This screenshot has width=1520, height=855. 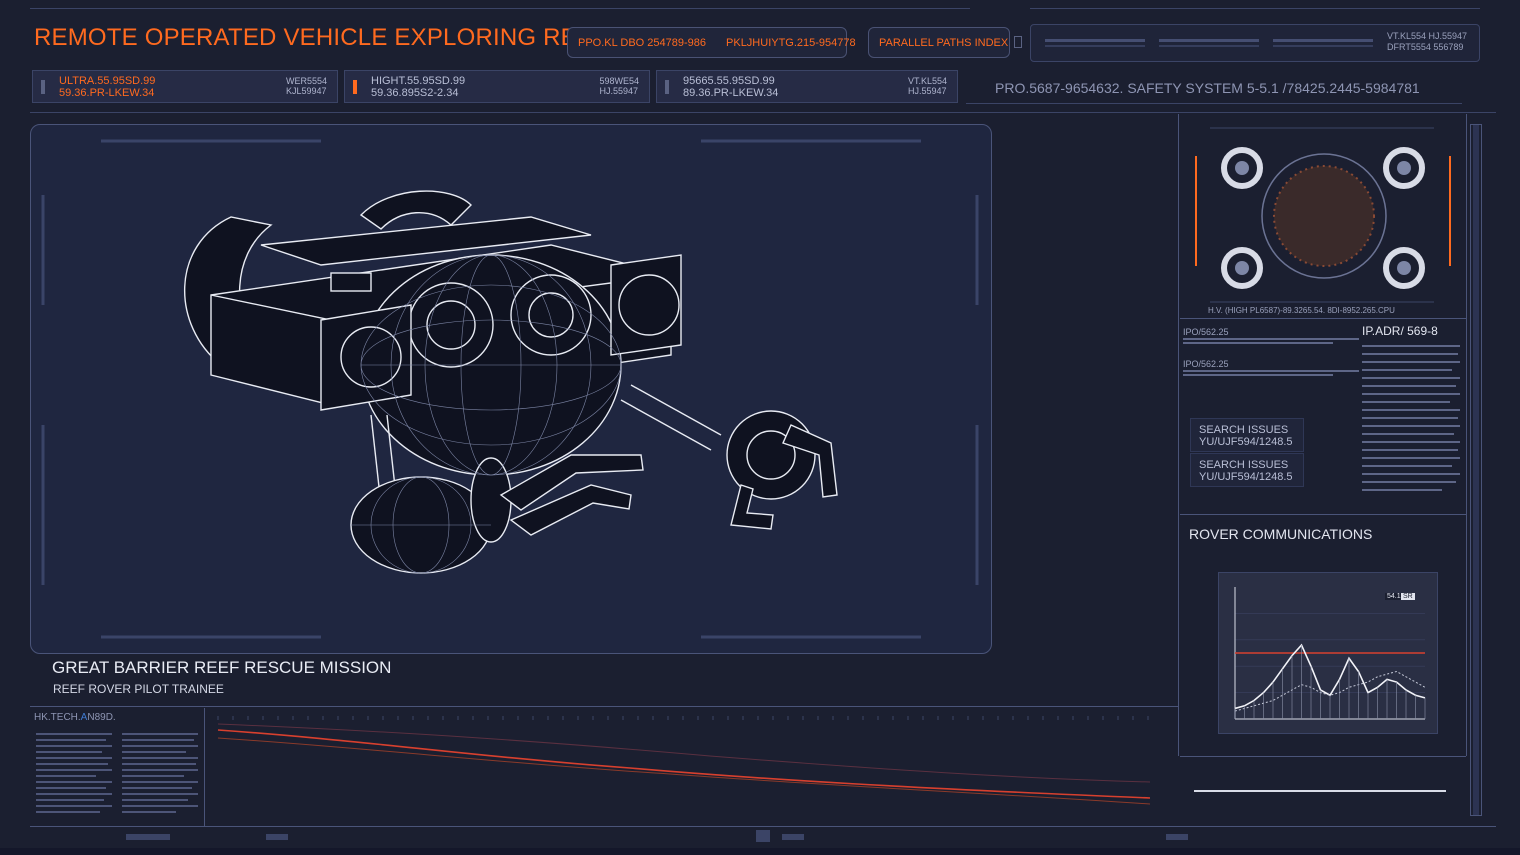 What do you see at coordinates (1244, 430) in the screenshot?
I see `search-issues-title-1: SEARCH ISSUES` at bounding box center [1244, 430].